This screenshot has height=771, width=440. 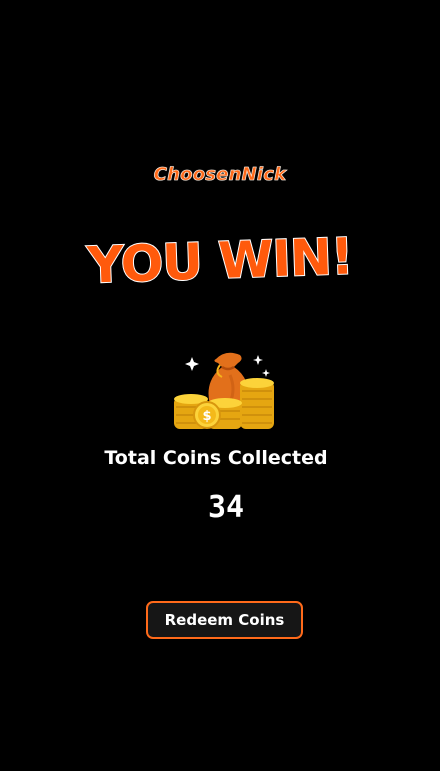 What do you see at coordinates (216, 458) in the screenshot?
I see `total-coins-label: Total Coins Collected` at bounding box center [216, 458].